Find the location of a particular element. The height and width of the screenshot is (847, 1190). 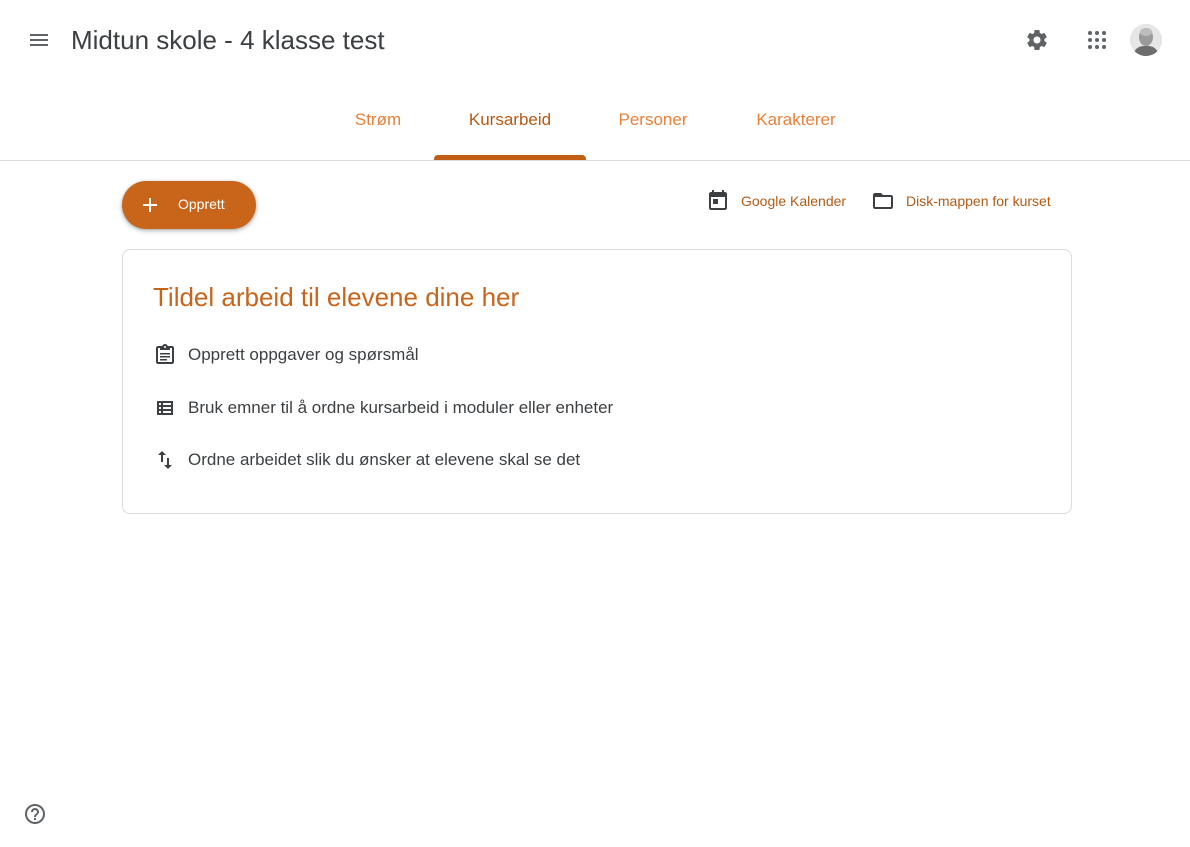

class-drive-folder-link: Disk-mappen for kurset is located at coordinates (961, 201).